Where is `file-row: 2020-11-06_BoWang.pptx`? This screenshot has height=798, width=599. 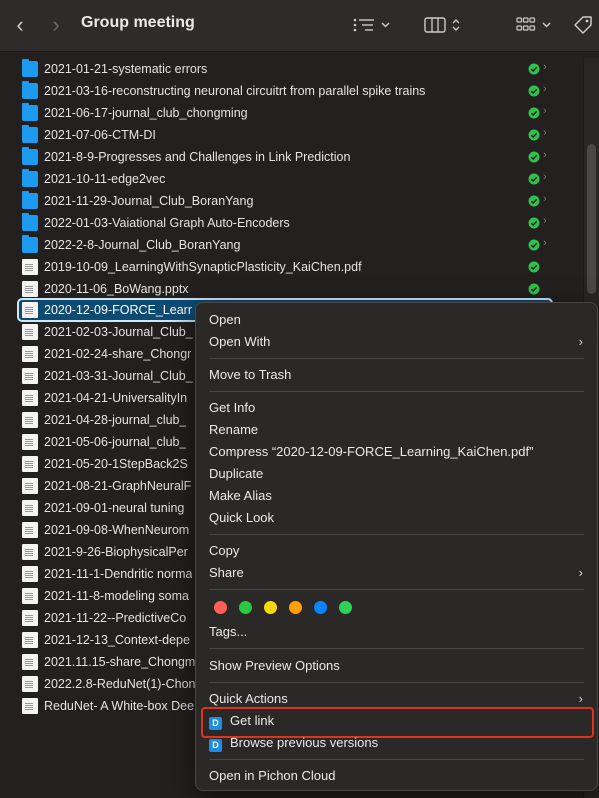
file-row: 2020-11-06_BoWang.pptx is located at coordinates (287, 289).